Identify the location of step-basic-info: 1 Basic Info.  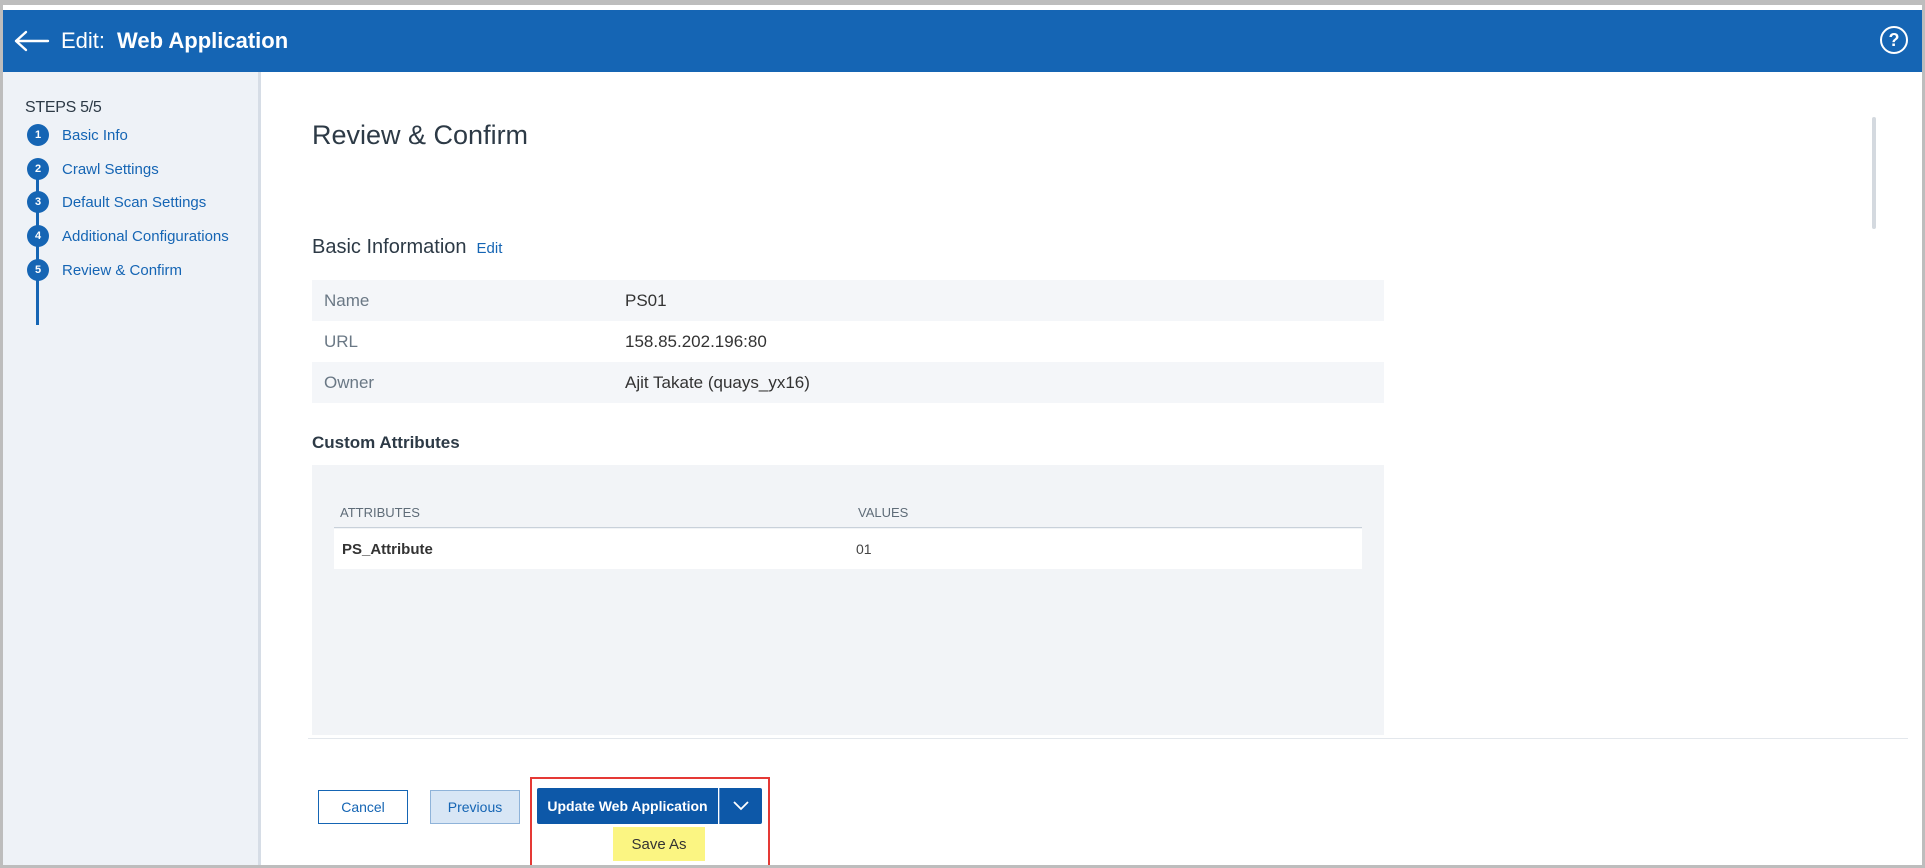
(77, 135).